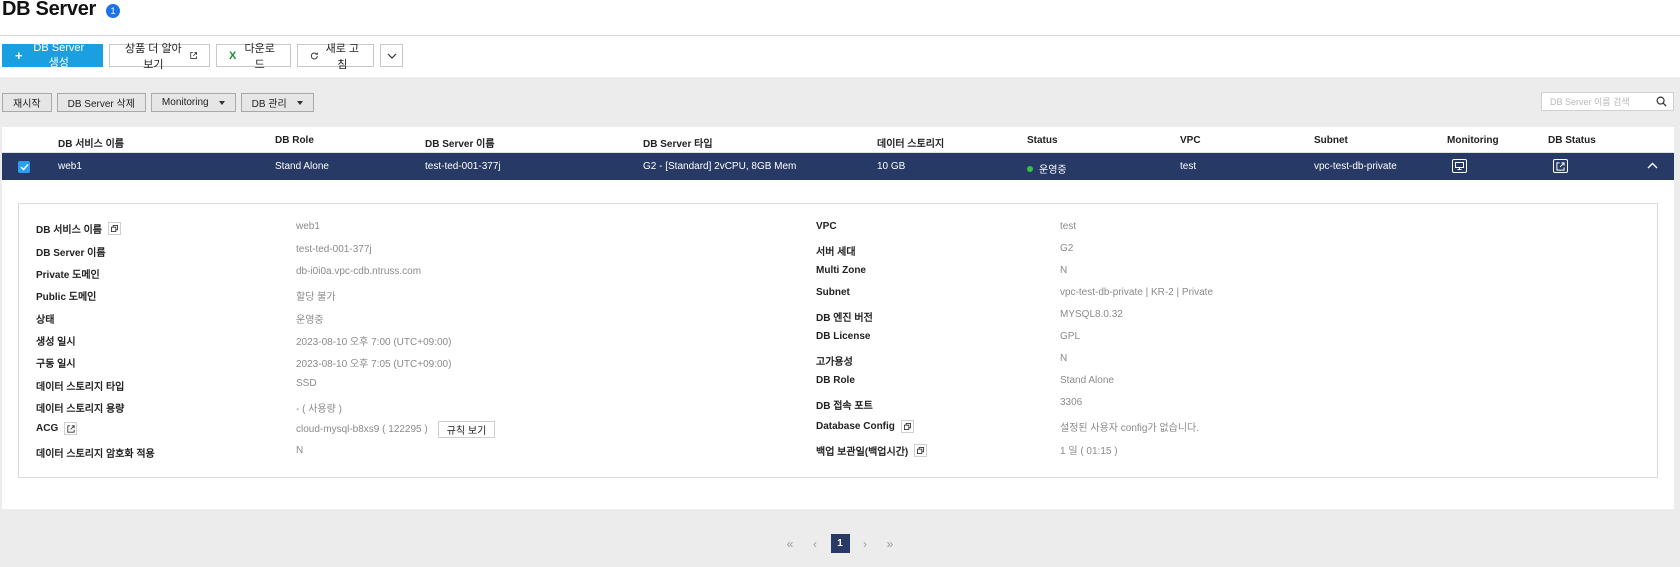 This screenshot has height=567, width=1680. I want to click on row-checkbox, so click(24, 167).